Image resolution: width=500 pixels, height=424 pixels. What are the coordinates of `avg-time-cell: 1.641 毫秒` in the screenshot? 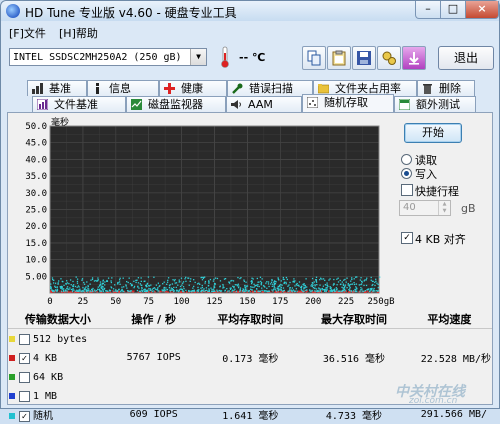 It's located at (250, 416).